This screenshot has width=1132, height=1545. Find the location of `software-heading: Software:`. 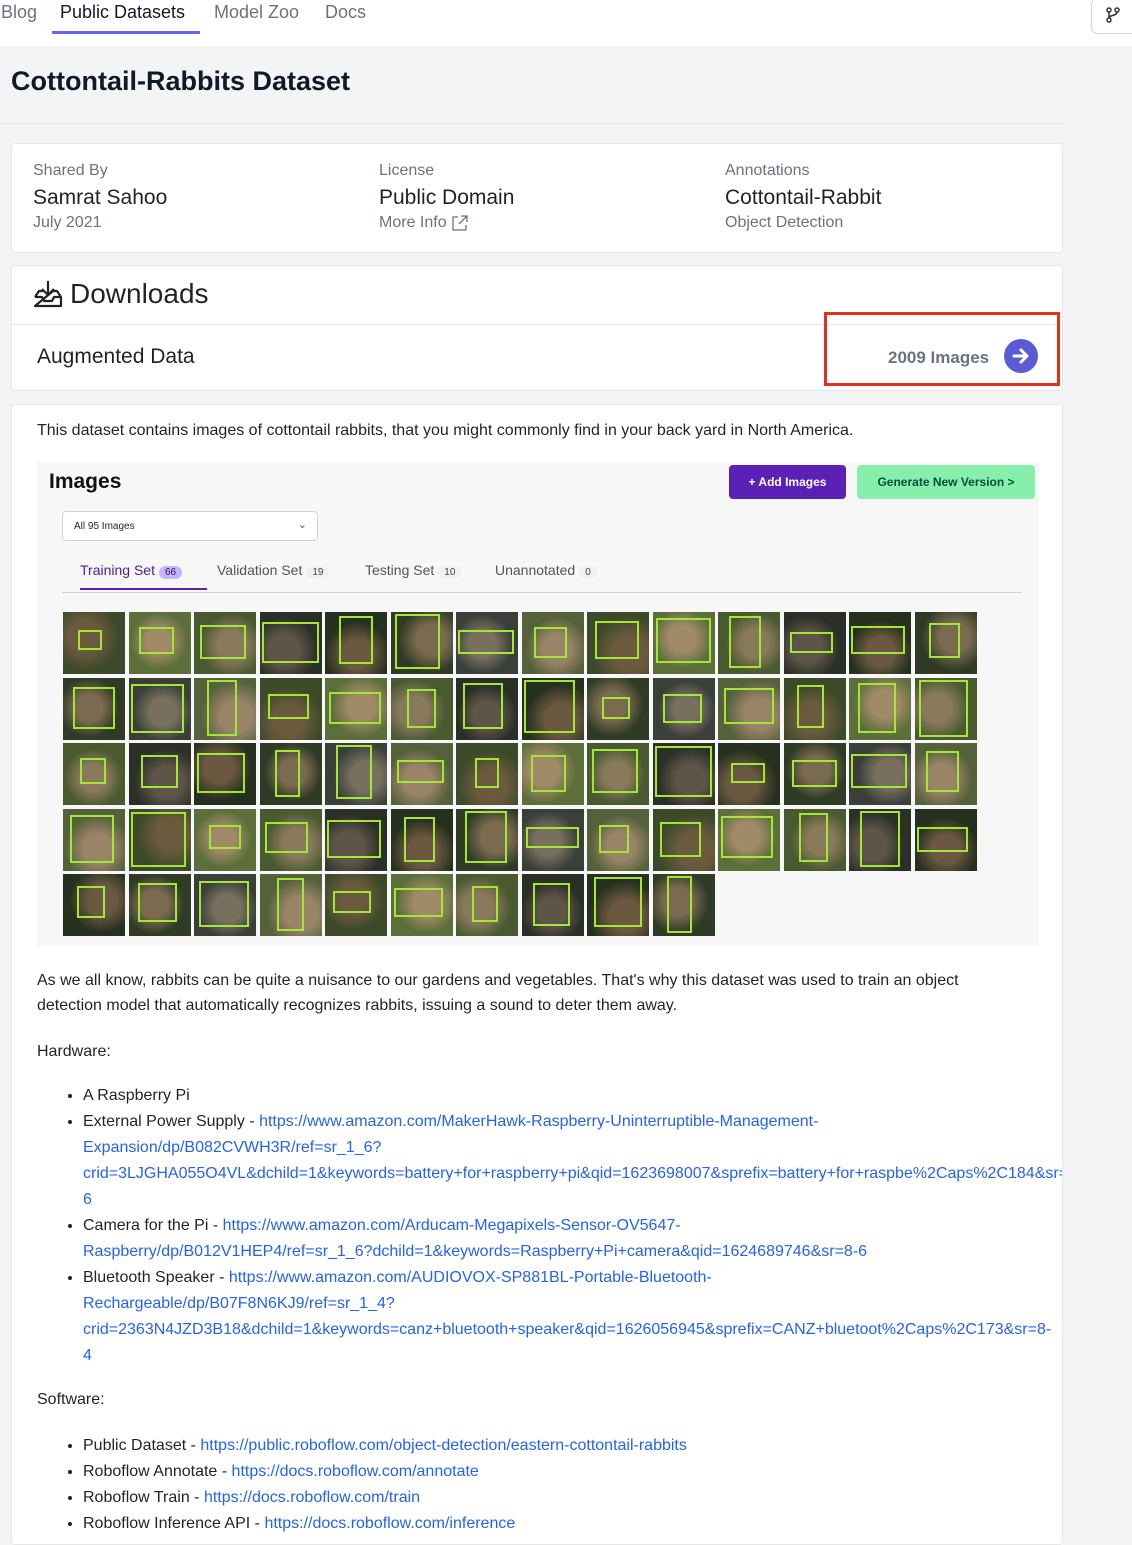

software-heading: Software: is located at coordinates (71, 1399).